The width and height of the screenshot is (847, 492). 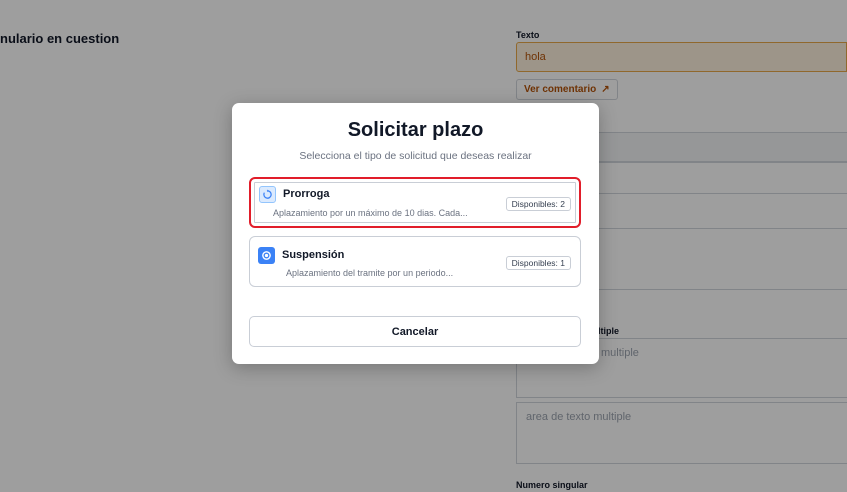 What do you see at coordinates (266, 255) in the screenshot?
I see `radio-dot-icon` at bounding box center [266, 255].